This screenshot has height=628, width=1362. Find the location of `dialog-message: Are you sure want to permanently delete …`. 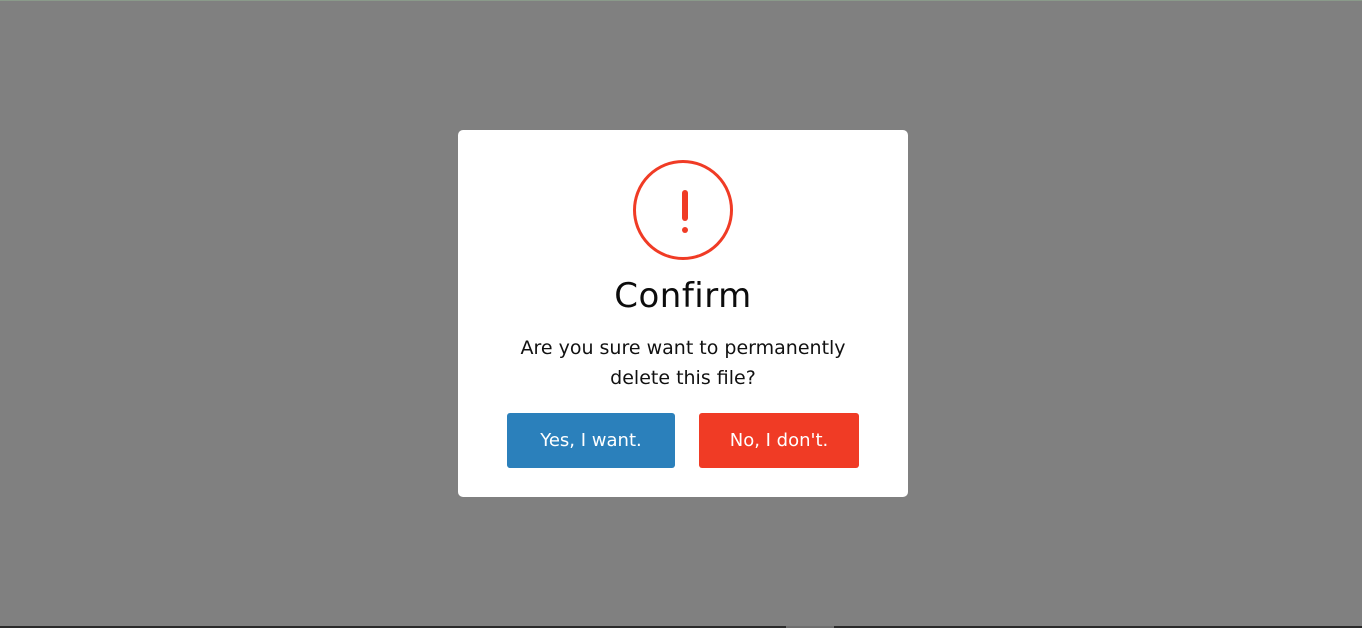

dialog-message: Are you sure want to permanently delete … is located at coordinates (683, 363).